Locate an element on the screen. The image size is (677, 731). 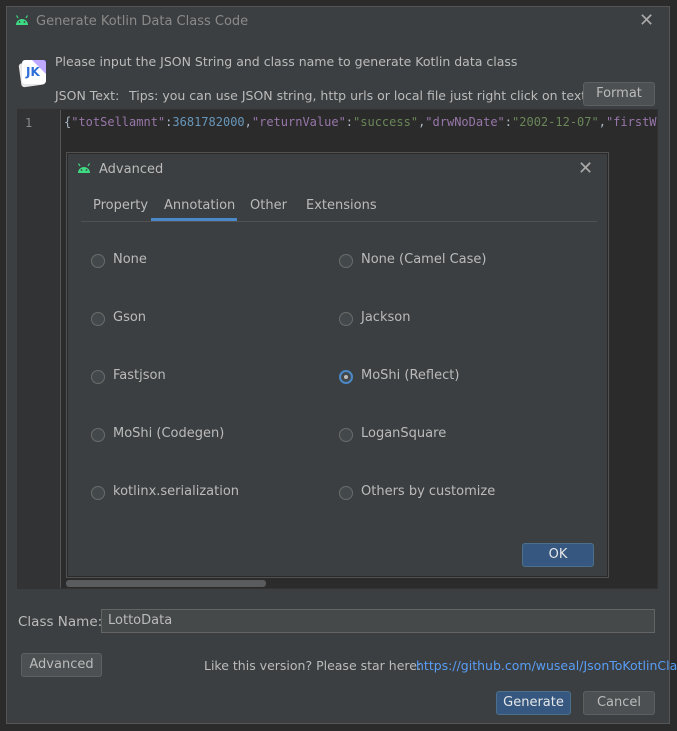
generate-button: Generate is located at coordinates (533, 703).